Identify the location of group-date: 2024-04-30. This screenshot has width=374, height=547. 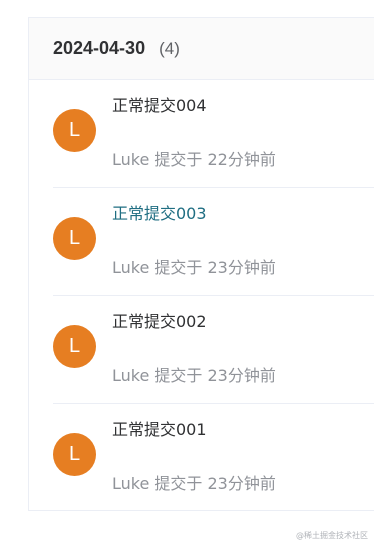
(99, 48).